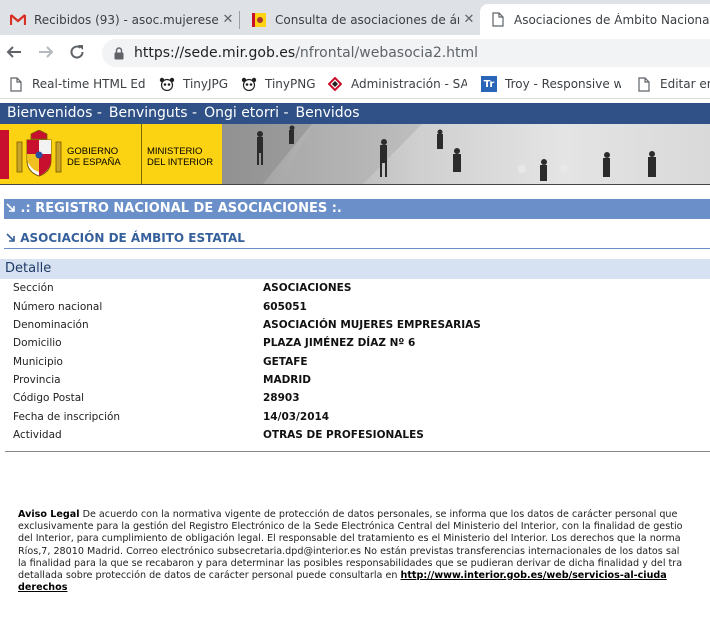 Image resolution: width=710 pixels, height=627 pixels. Describe the element at coordinates (285, 362) in the screenshot. I see `detail-value: GETAFE` at that location.